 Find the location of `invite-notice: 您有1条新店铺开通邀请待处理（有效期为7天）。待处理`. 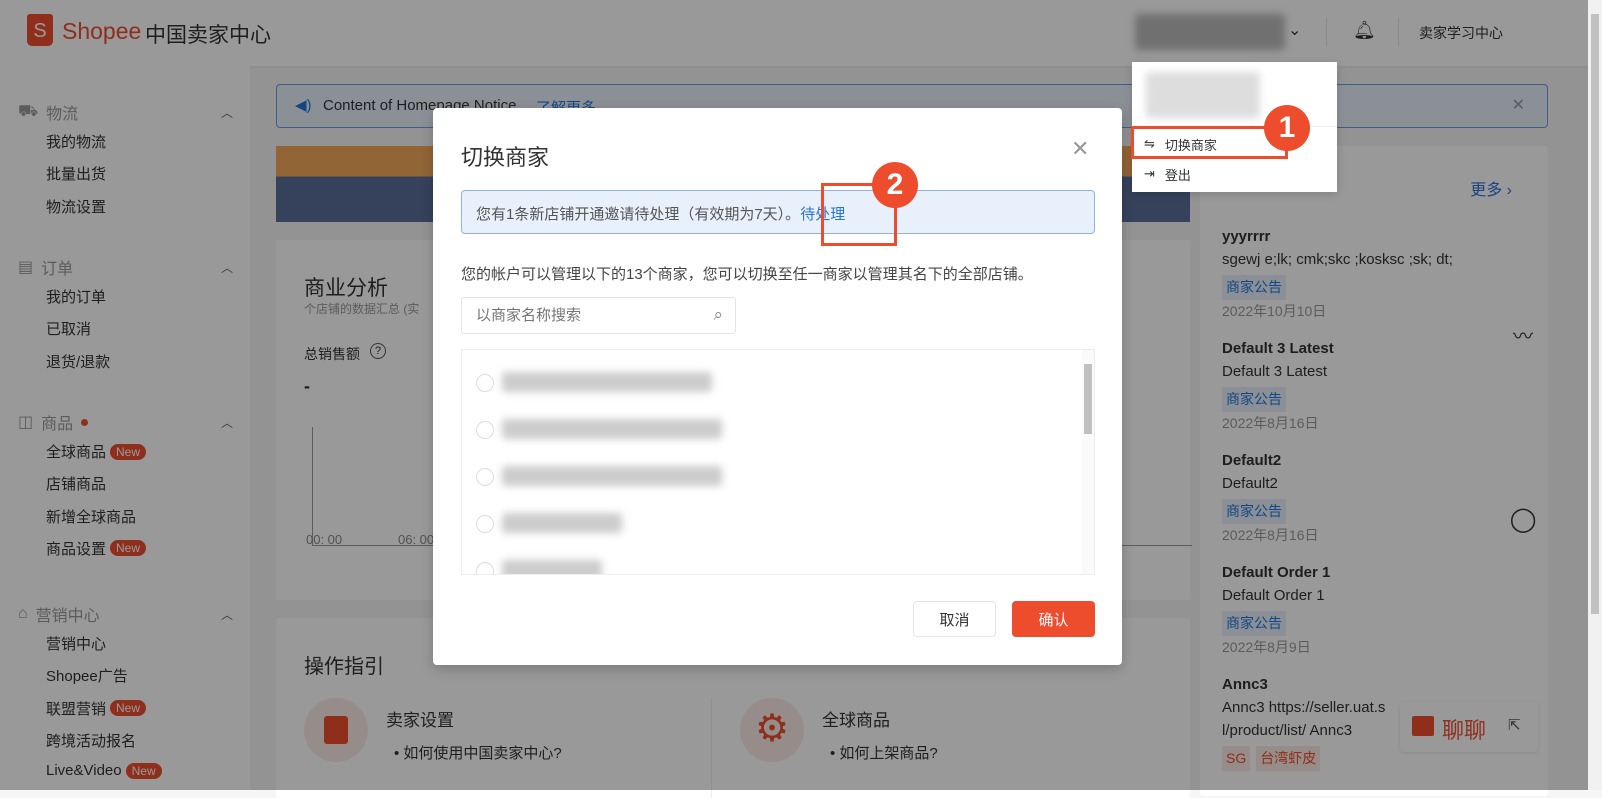

invite-notice: 您有1条新店铺开通邀请待处理（有效期为7天）。待处理 is located at coordinates (778, 212).